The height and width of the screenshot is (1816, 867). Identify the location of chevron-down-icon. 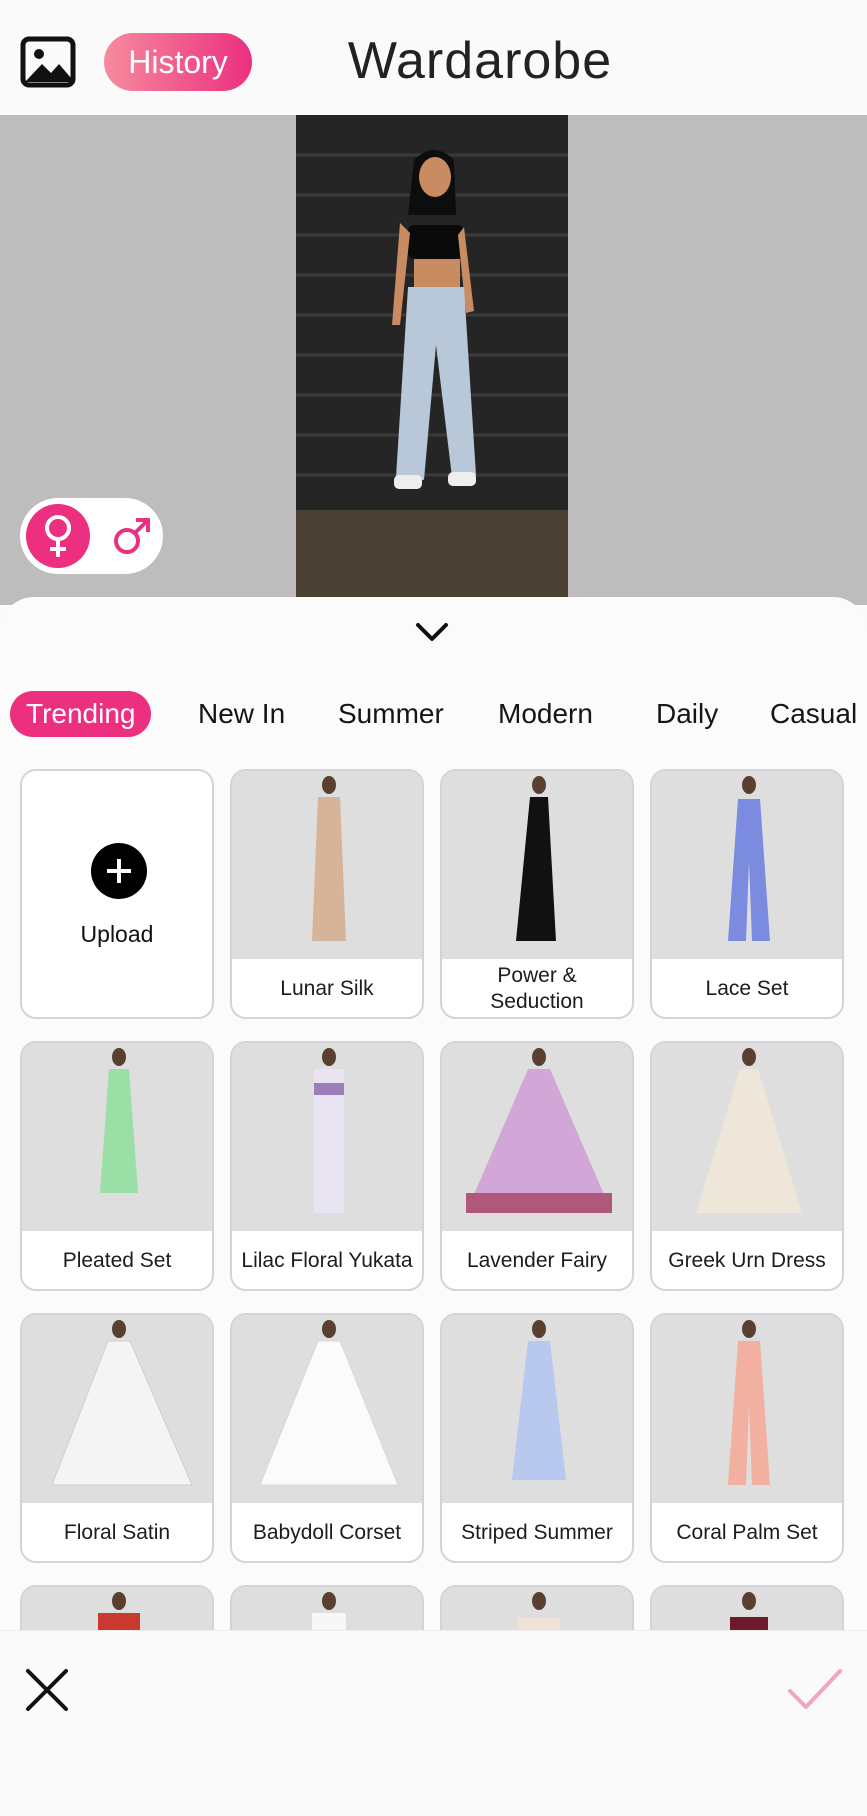
(432, 631).